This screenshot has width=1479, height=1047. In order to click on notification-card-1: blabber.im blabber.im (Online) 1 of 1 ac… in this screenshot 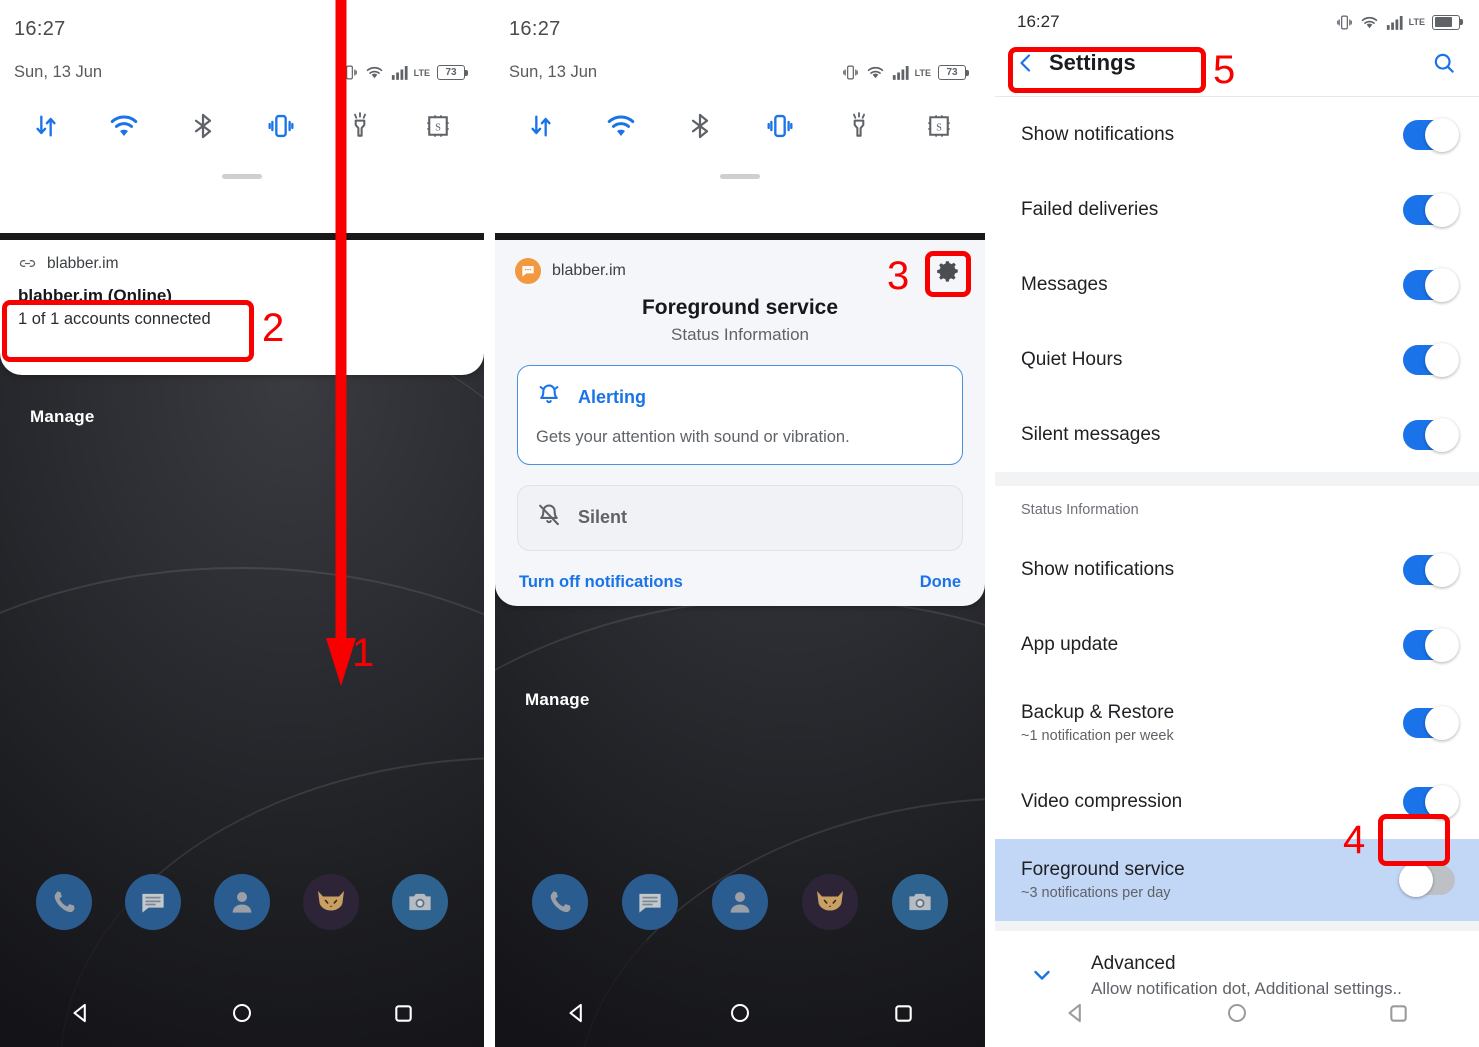, I will do `click(242, 307)`.